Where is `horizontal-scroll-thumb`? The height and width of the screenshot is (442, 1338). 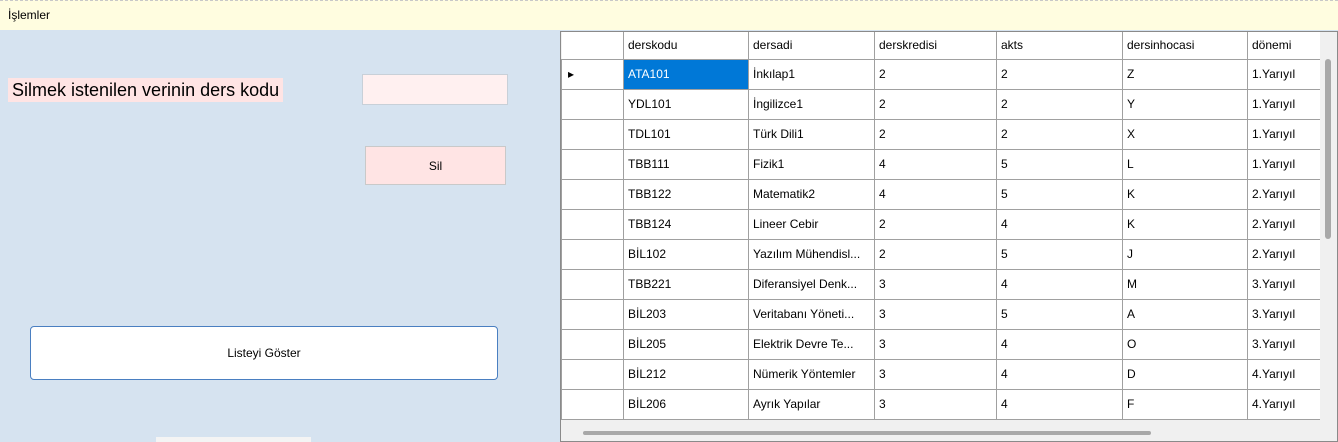
horizontal-scroll-thumb is located at coordinates (867, 433).